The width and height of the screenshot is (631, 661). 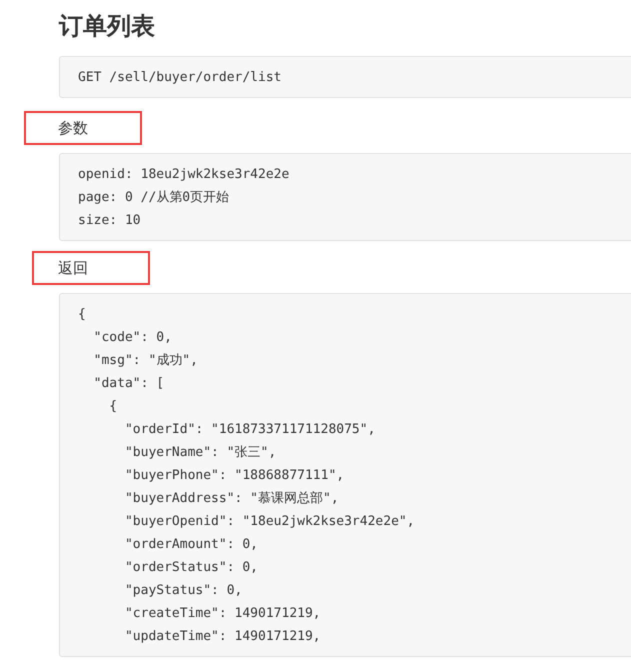 What do you see at coordinates (223, 637) in the screenshot?
I see `code-line: "updateTime": 1490171219,` at bounding box center [223, 637].